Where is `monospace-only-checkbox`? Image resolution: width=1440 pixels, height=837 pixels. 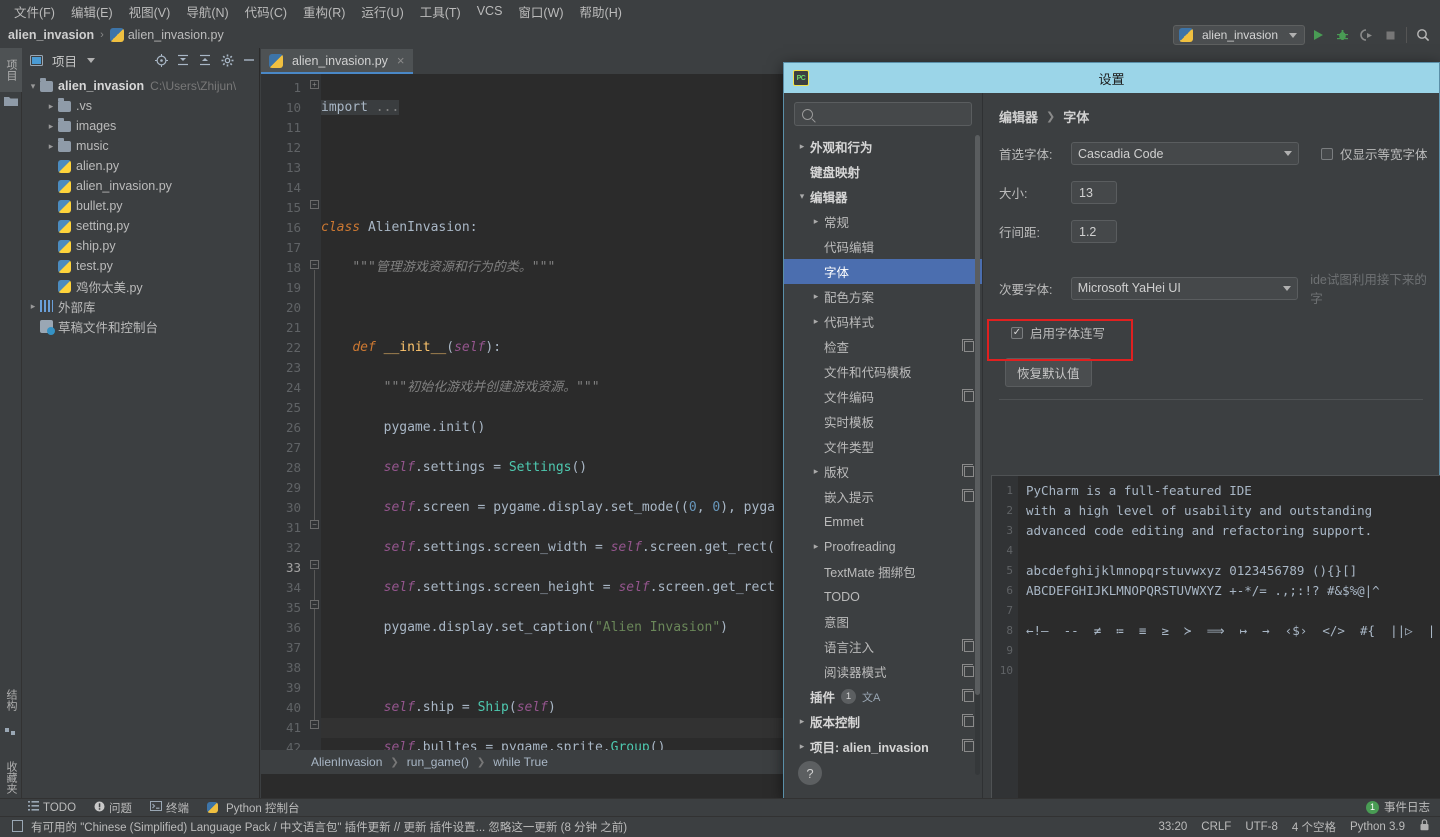
monospace-only-checkbox is located at coordinates (1327, 153).